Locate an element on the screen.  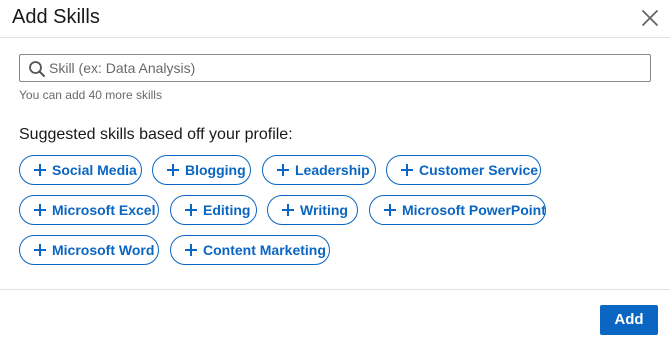
skill-pill-customer-service: Customer Service is located at coordinates (463, 170).